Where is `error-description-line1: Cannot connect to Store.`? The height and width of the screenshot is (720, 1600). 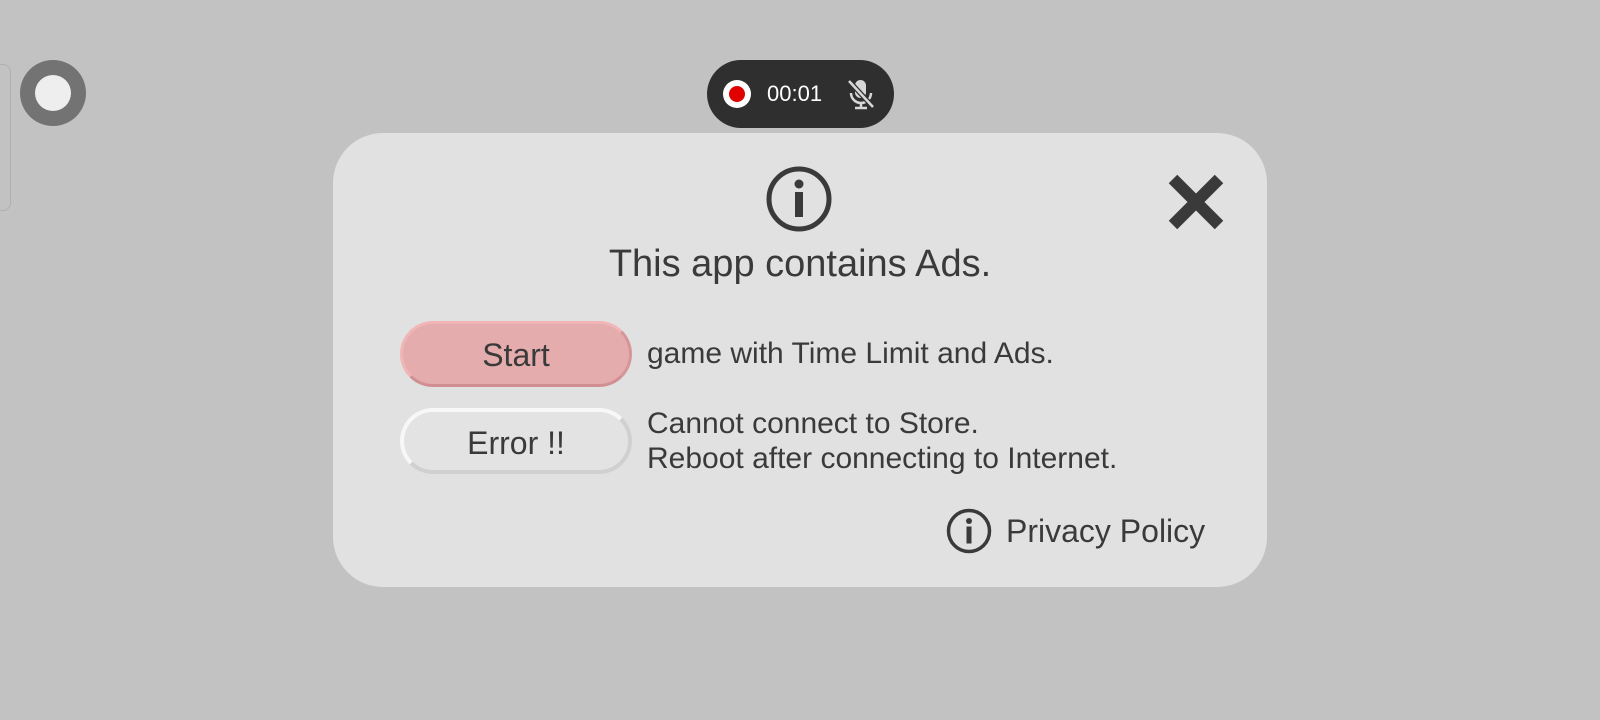 error-description-line1: Cannot connect to Store. is located at coordinates (813, 423).